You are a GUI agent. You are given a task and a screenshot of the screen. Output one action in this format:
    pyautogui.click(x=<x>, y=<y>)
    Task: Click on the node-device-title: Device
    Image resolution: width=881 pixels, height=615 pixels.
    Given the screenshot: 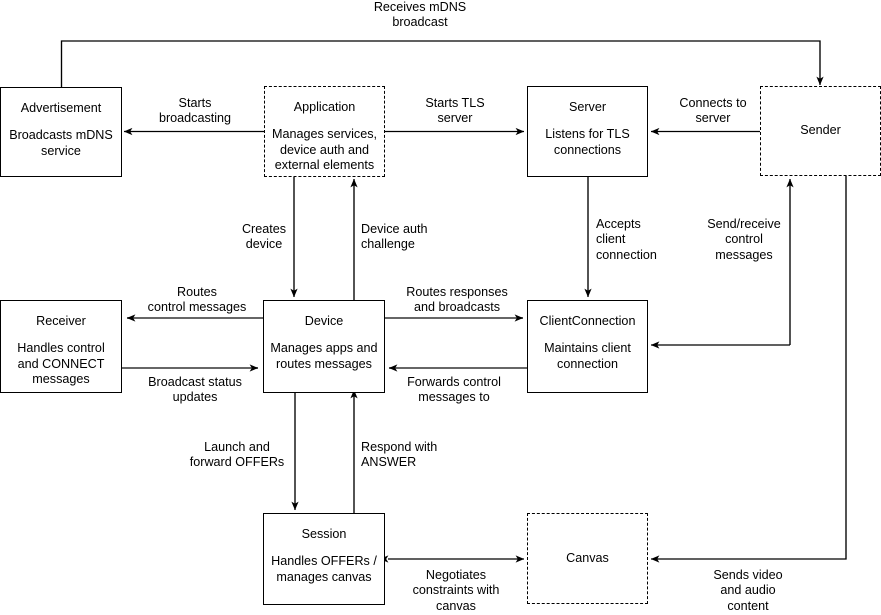 What is the action you would take?
    pyautogui.click(x=324, y=321)
    